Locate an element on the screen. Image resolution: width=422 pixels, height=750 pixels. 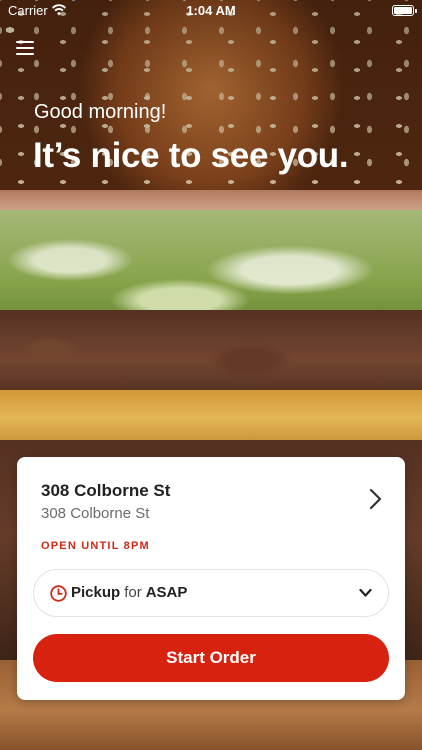
pickup-label: Pickup for ASAP is located at coordinates (129, 592).